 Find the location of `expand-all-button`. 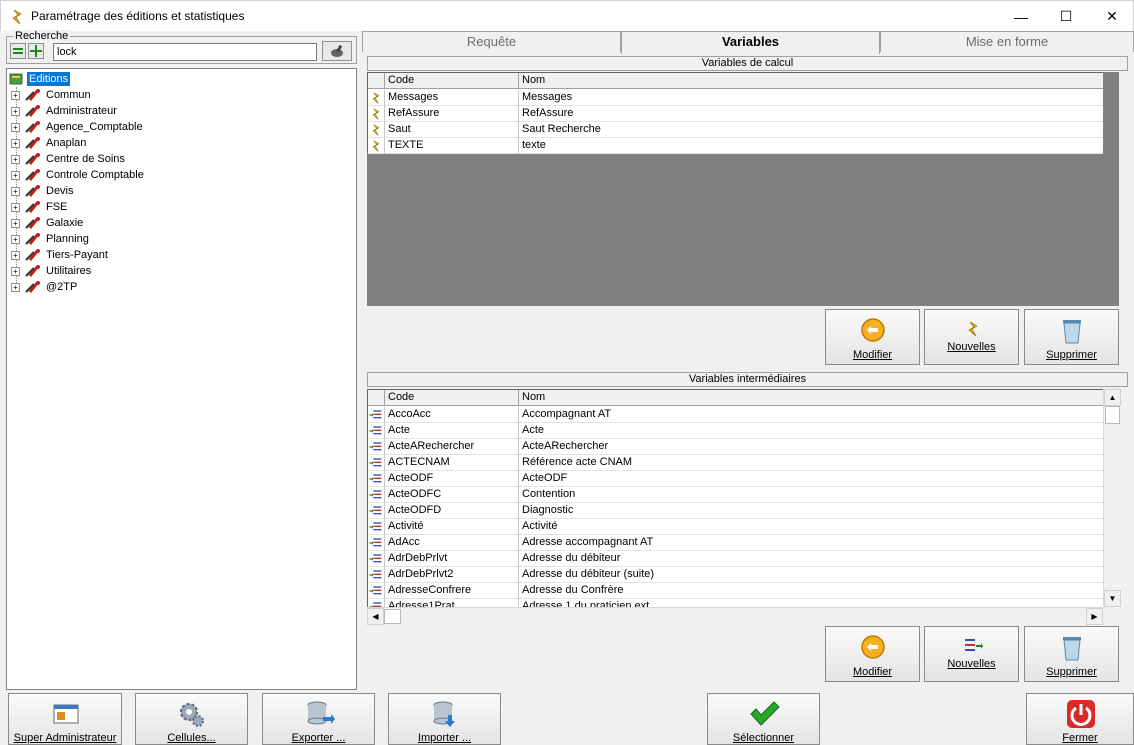

expand-all-button is located at coordinates (36, 51).